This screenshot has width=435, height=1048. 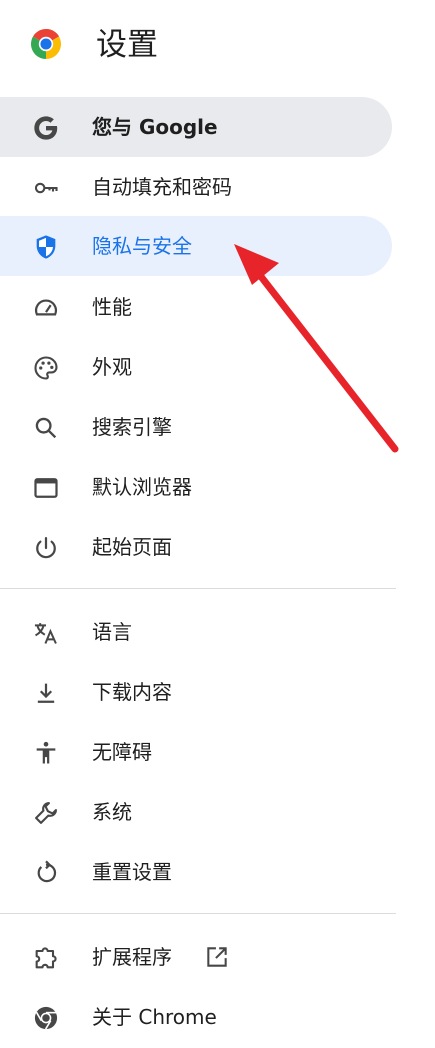 I want to click on power-icon, so click(x=46, y=547).